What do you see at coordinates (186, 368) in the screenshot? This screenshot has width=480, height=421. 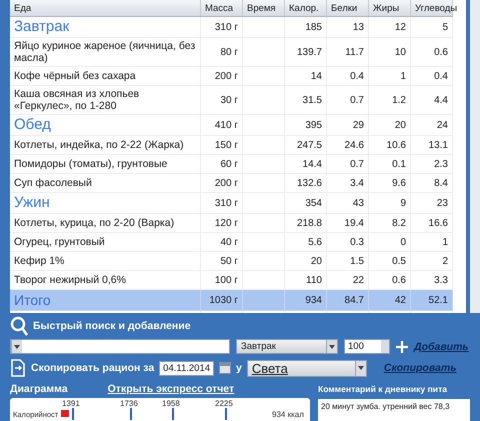 I see `date-field: 04.11.2014` at bounding box center [186, 368].